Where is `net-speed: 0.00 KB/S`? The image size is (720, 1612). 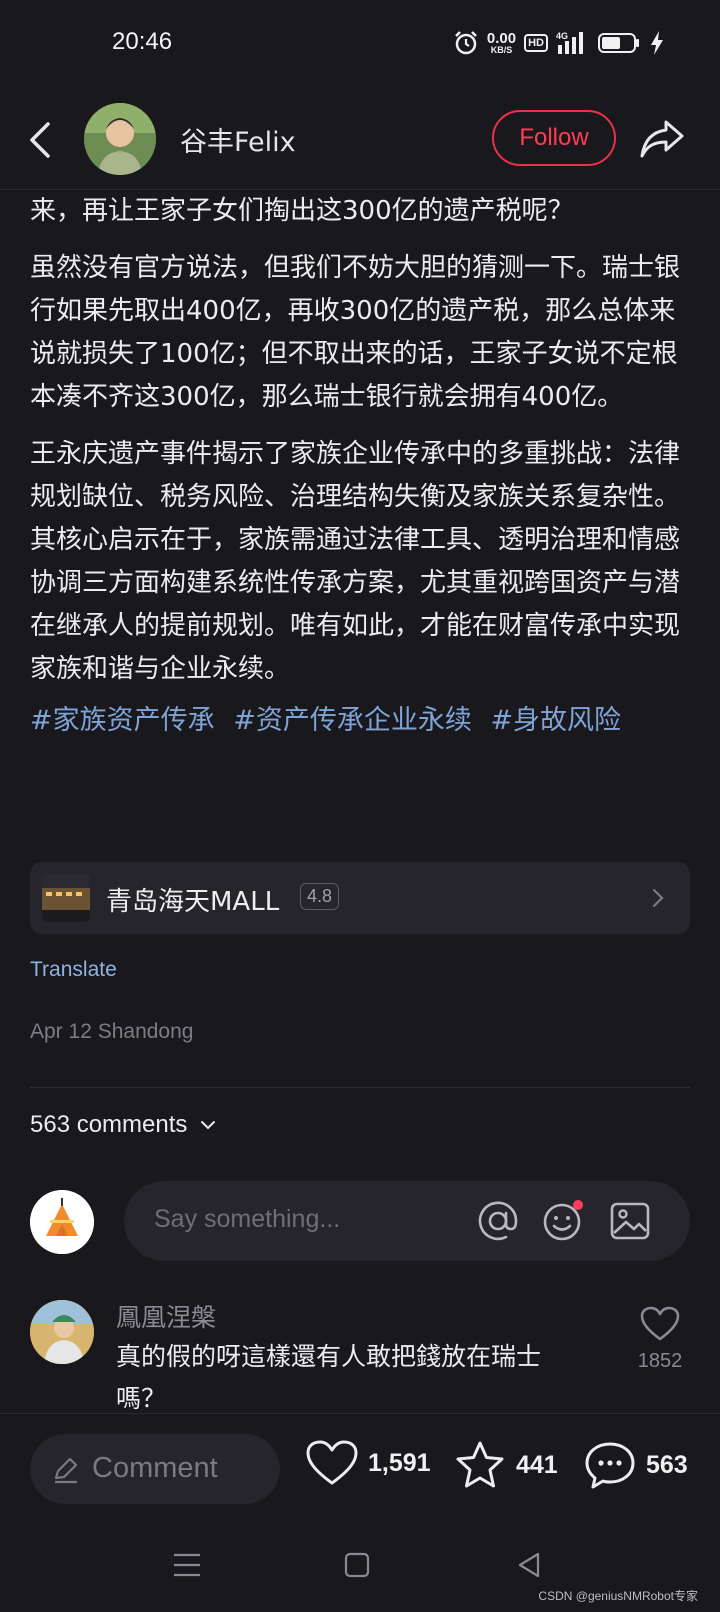
net-speed: 0.00 KB/S is located at coordinates (501, 43).